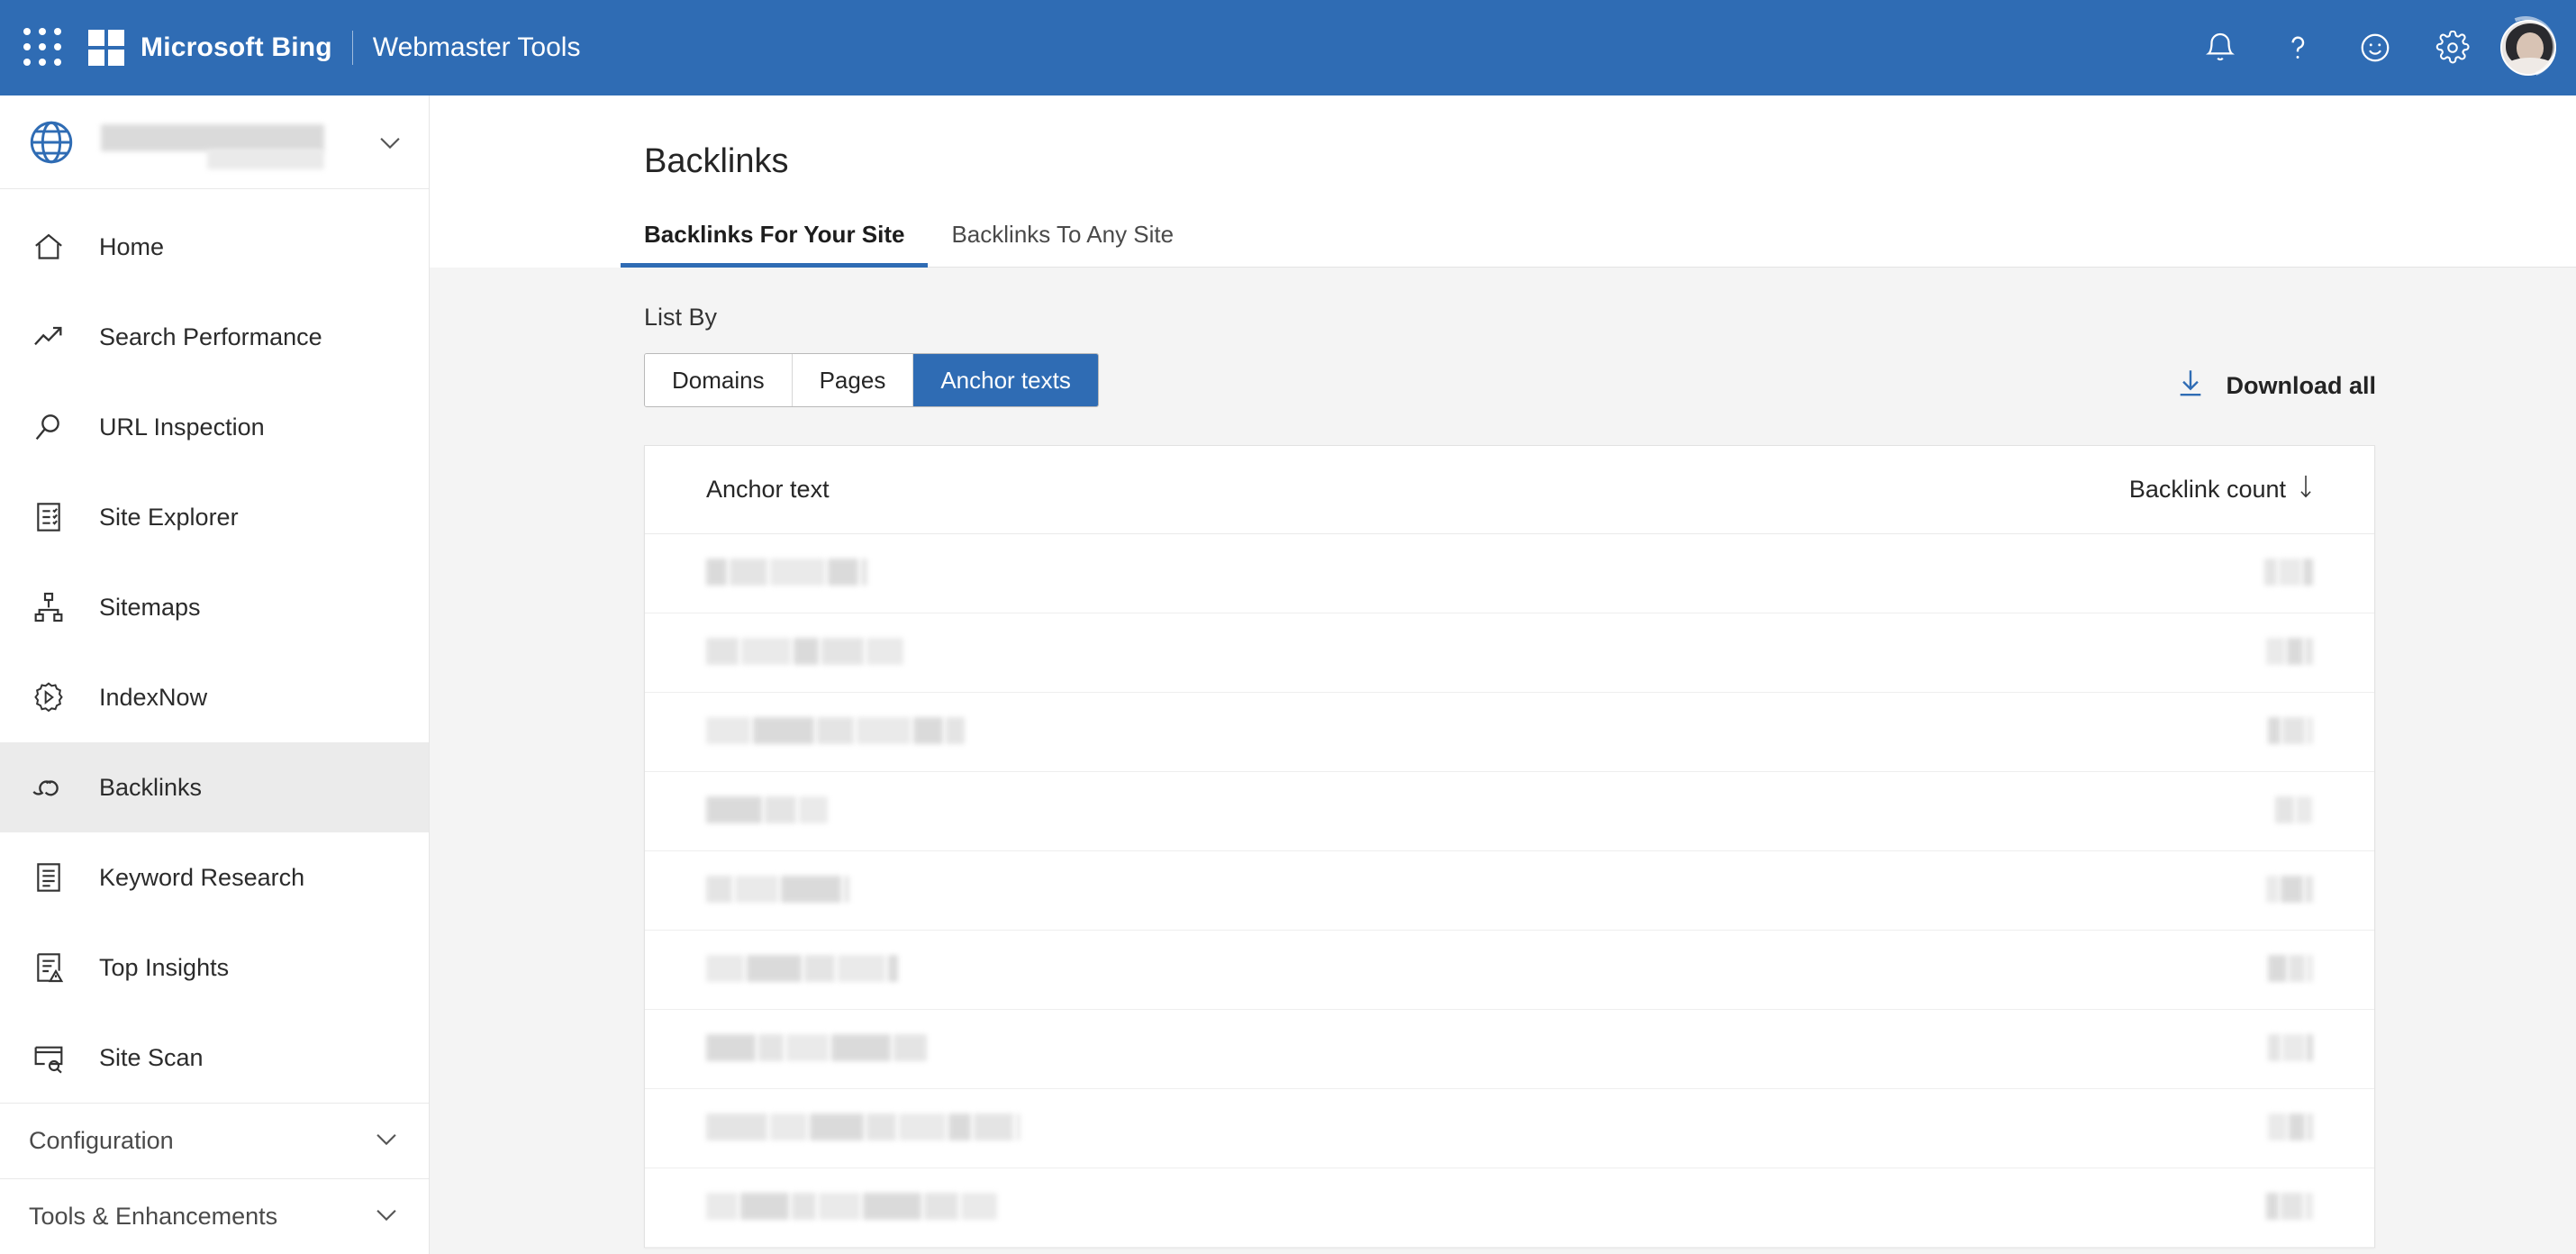 The height and width of the screenshot is (1254, 2576). Describe the element at coordinates (182, 427) in the screenshot. I see `sidebar-item-label: URL Inspection` at that location.